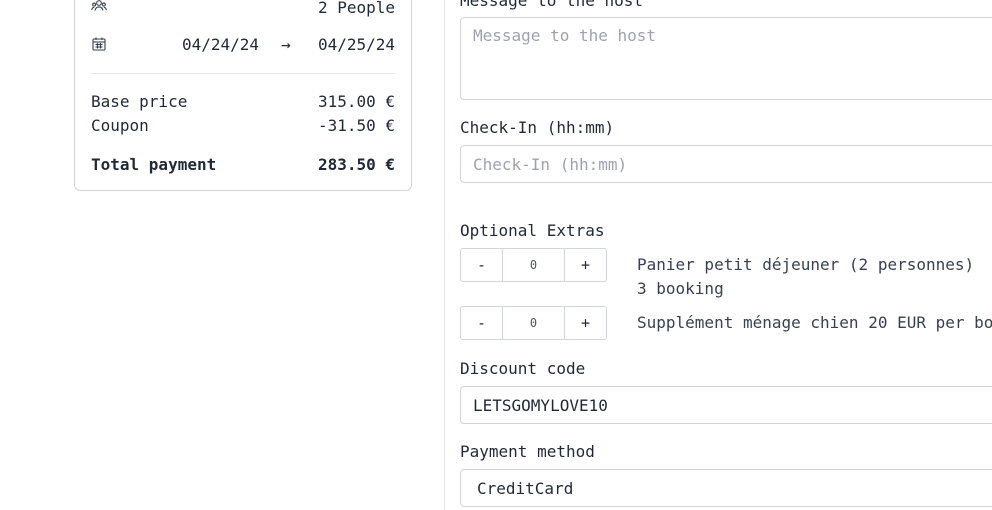 Image resolution: width=992 pixels, height=510 pixels. Describe the element at coordinates (120, 125) in the screenshot. I see `coupon-label: Coupon` at that location.